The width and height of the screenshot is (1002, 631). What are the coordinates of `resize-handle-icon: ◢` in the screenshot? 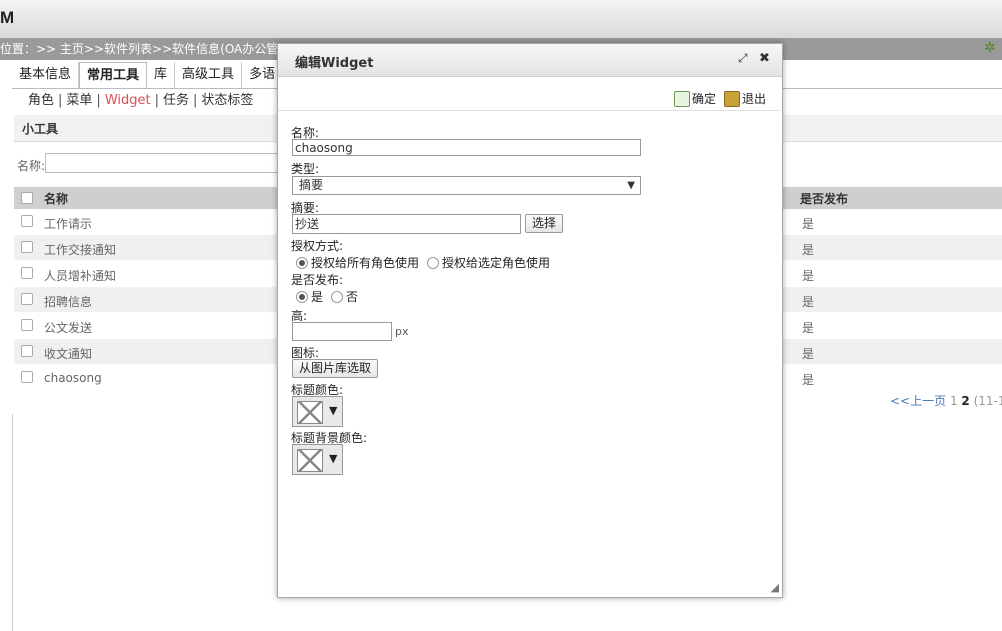 It's located at (775, 587).